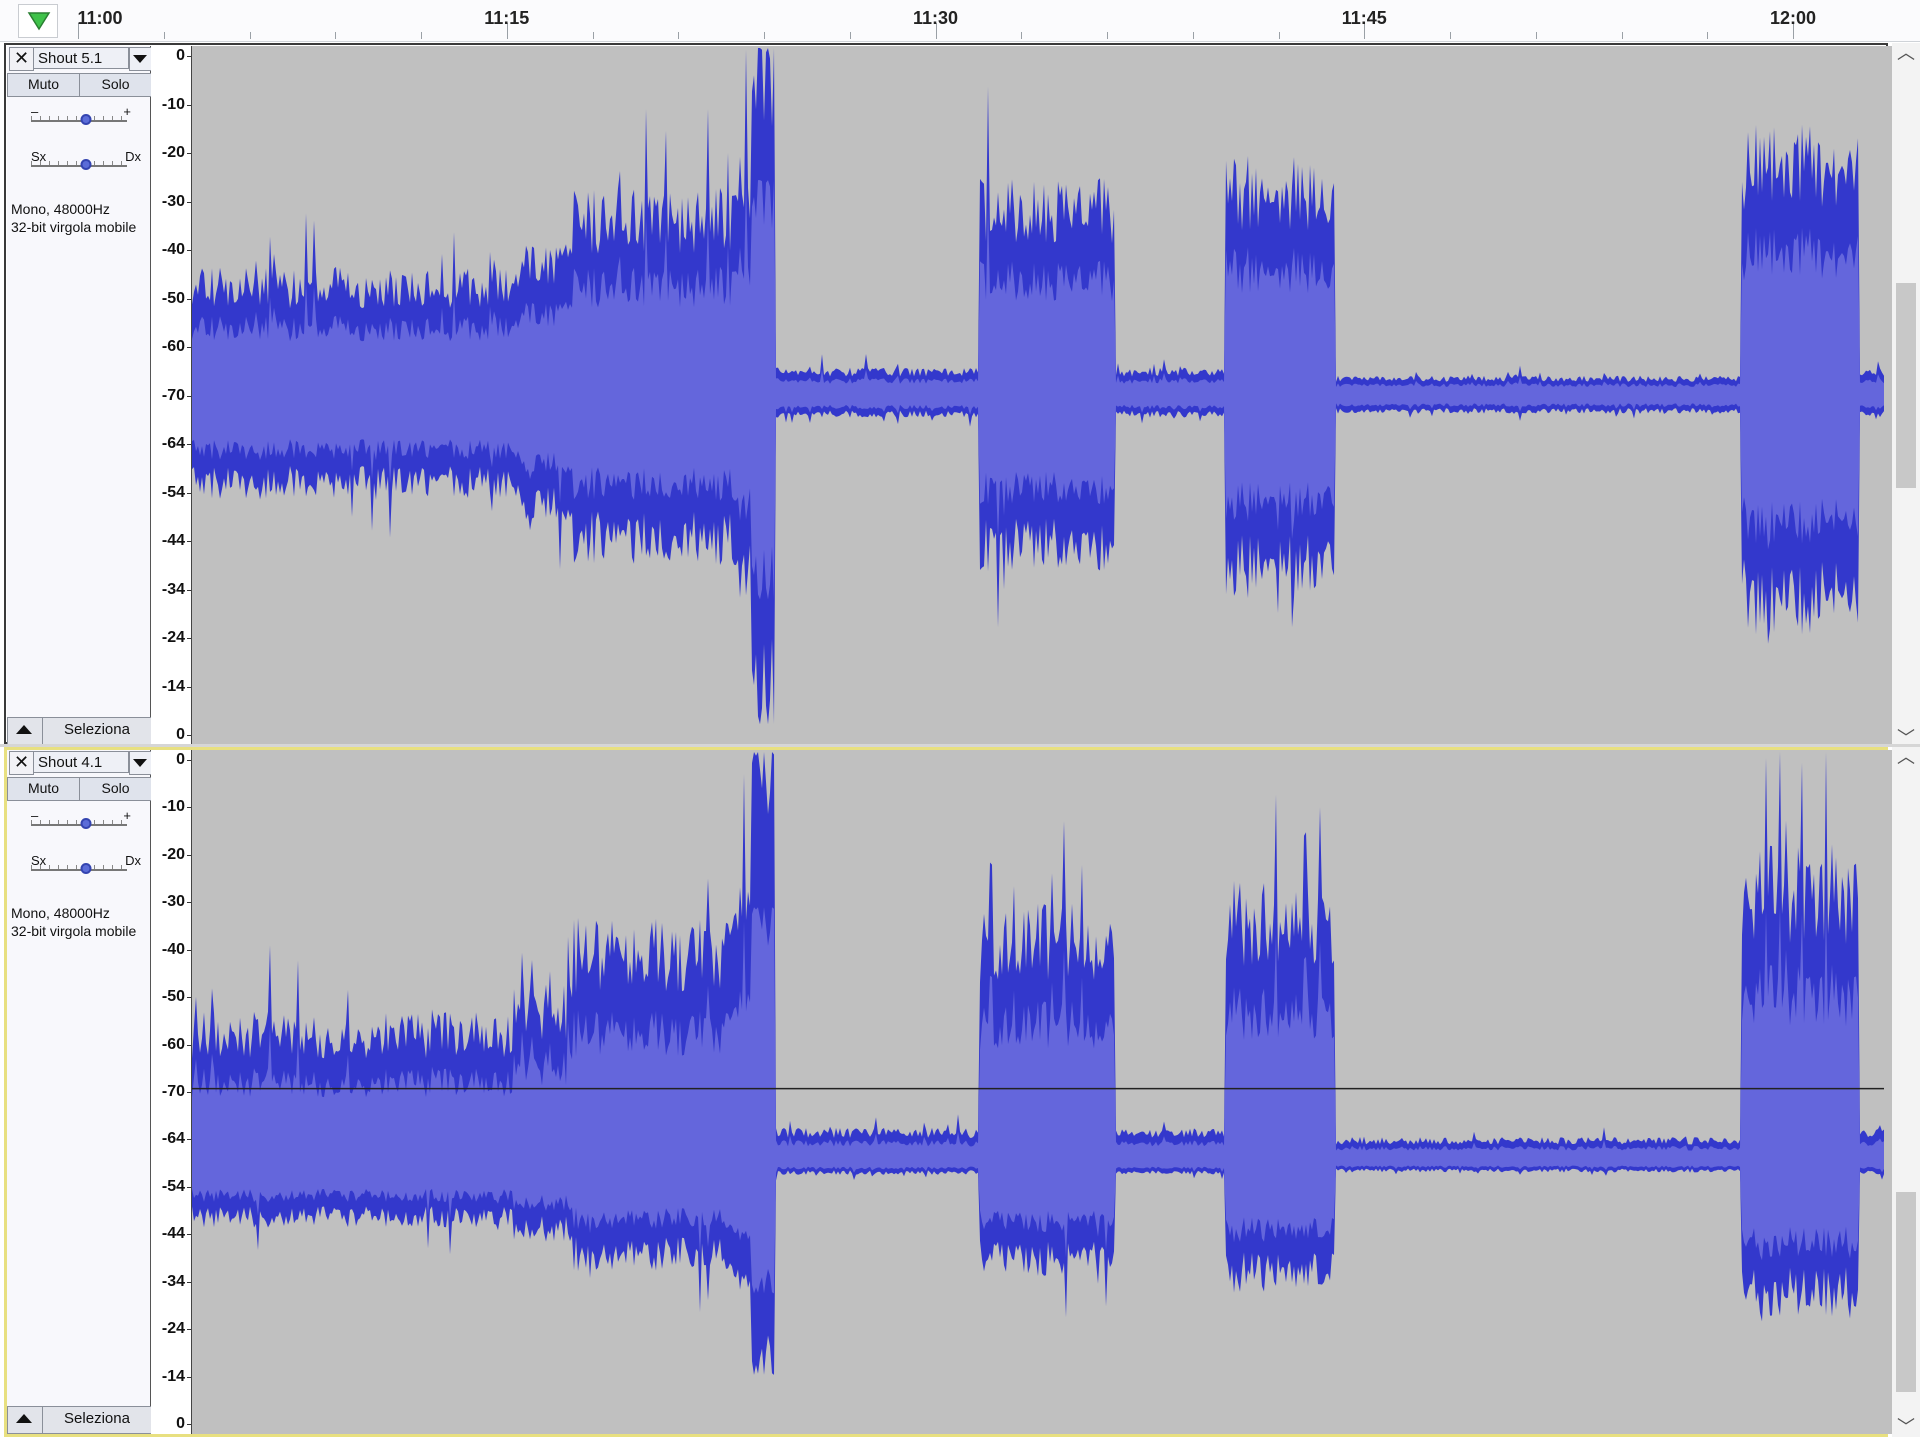 The height and width of the screenshot is (1440, 1920). I want to click on track-name-button: Shout 5.1, so click(81, 58).